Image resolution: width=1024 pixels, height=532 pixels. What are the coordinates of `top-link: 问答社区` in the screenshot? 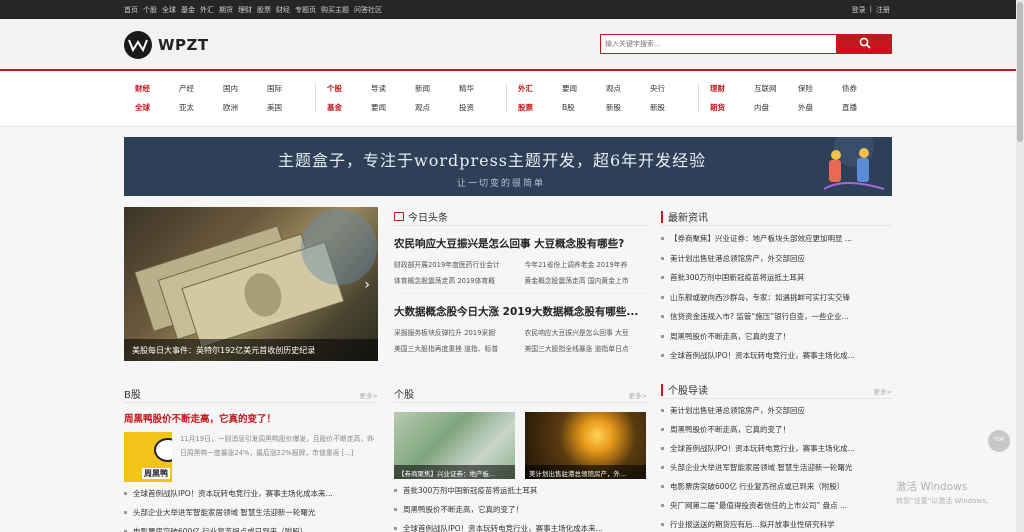 It's located at (368, 10).